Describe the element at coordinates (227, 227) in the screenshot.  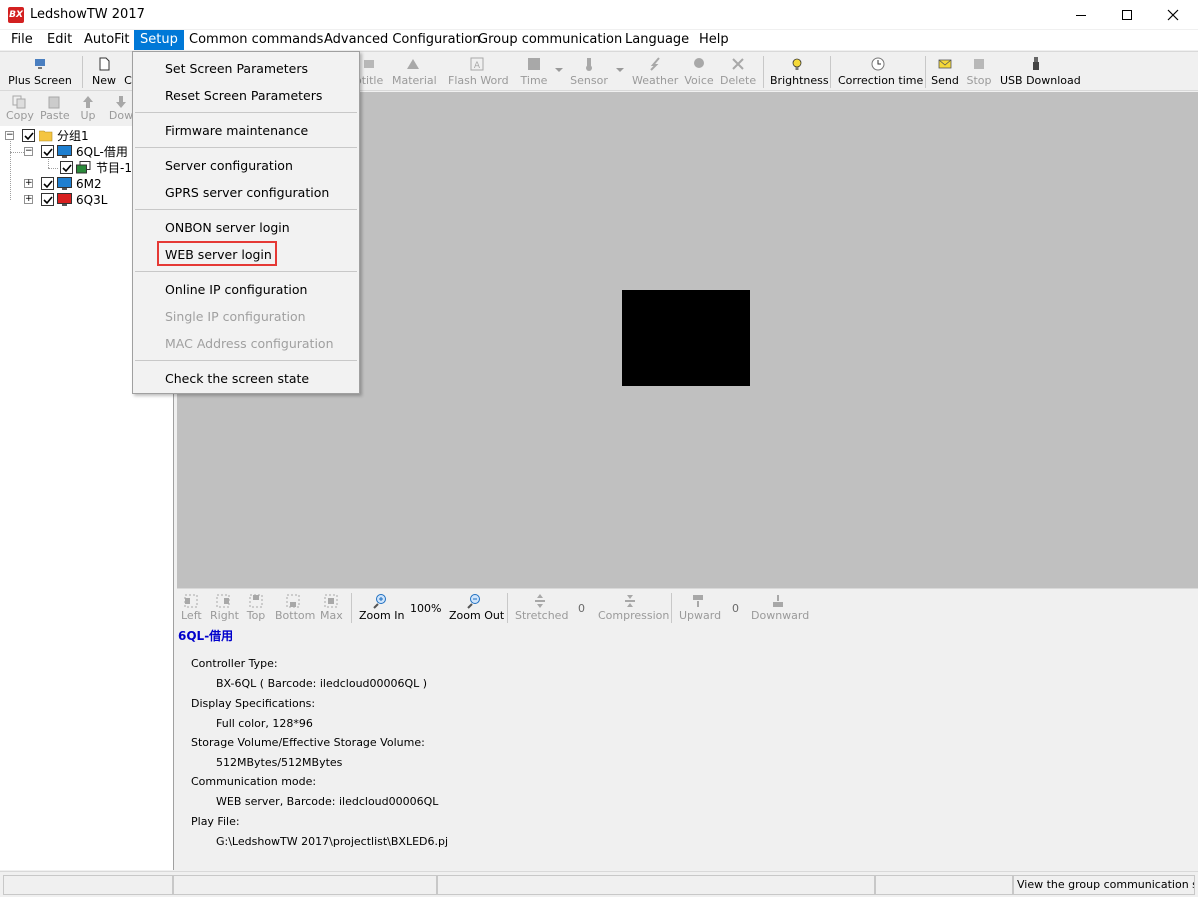
I see `menu-item-onbon-server-login: ONBON server login` at that location.